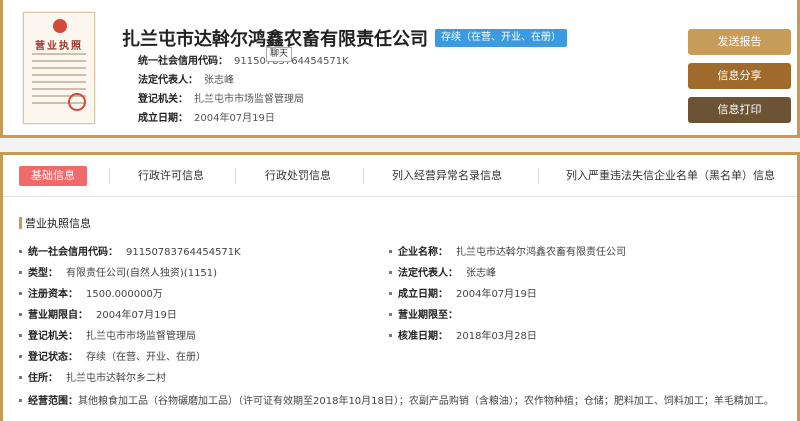 The height and width of the screenshot is (421, 800). I want to click on field-company-name: 企业名称： 扎兰屯市达斡尔鸿鑫农畜有限责任公司, so click(507, 250).